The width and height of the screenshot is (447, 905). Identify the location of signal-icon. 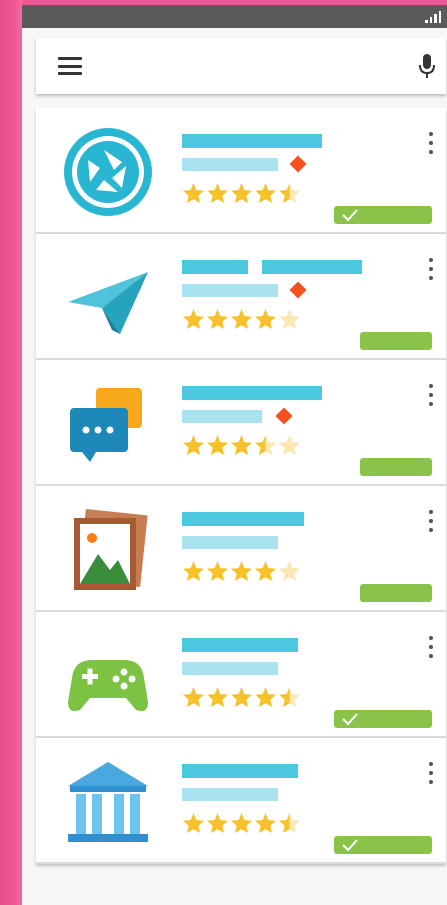
(433, 17).